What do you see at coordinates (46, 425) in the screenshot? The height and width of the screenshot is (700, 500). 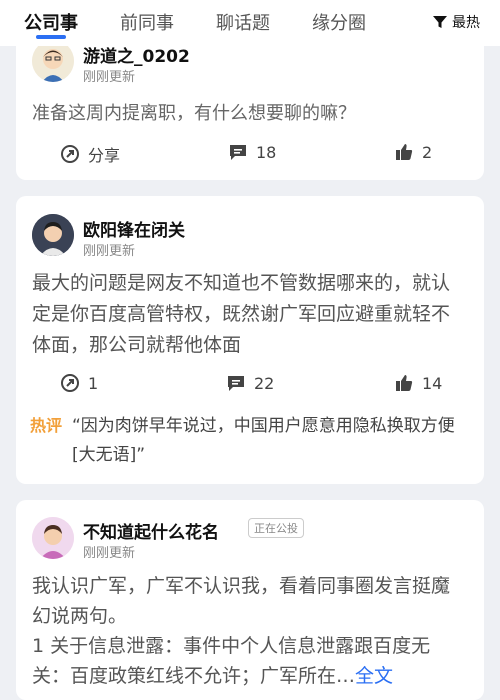 I see `hot-comment-label: 热评` at bounding box center [46, 425].